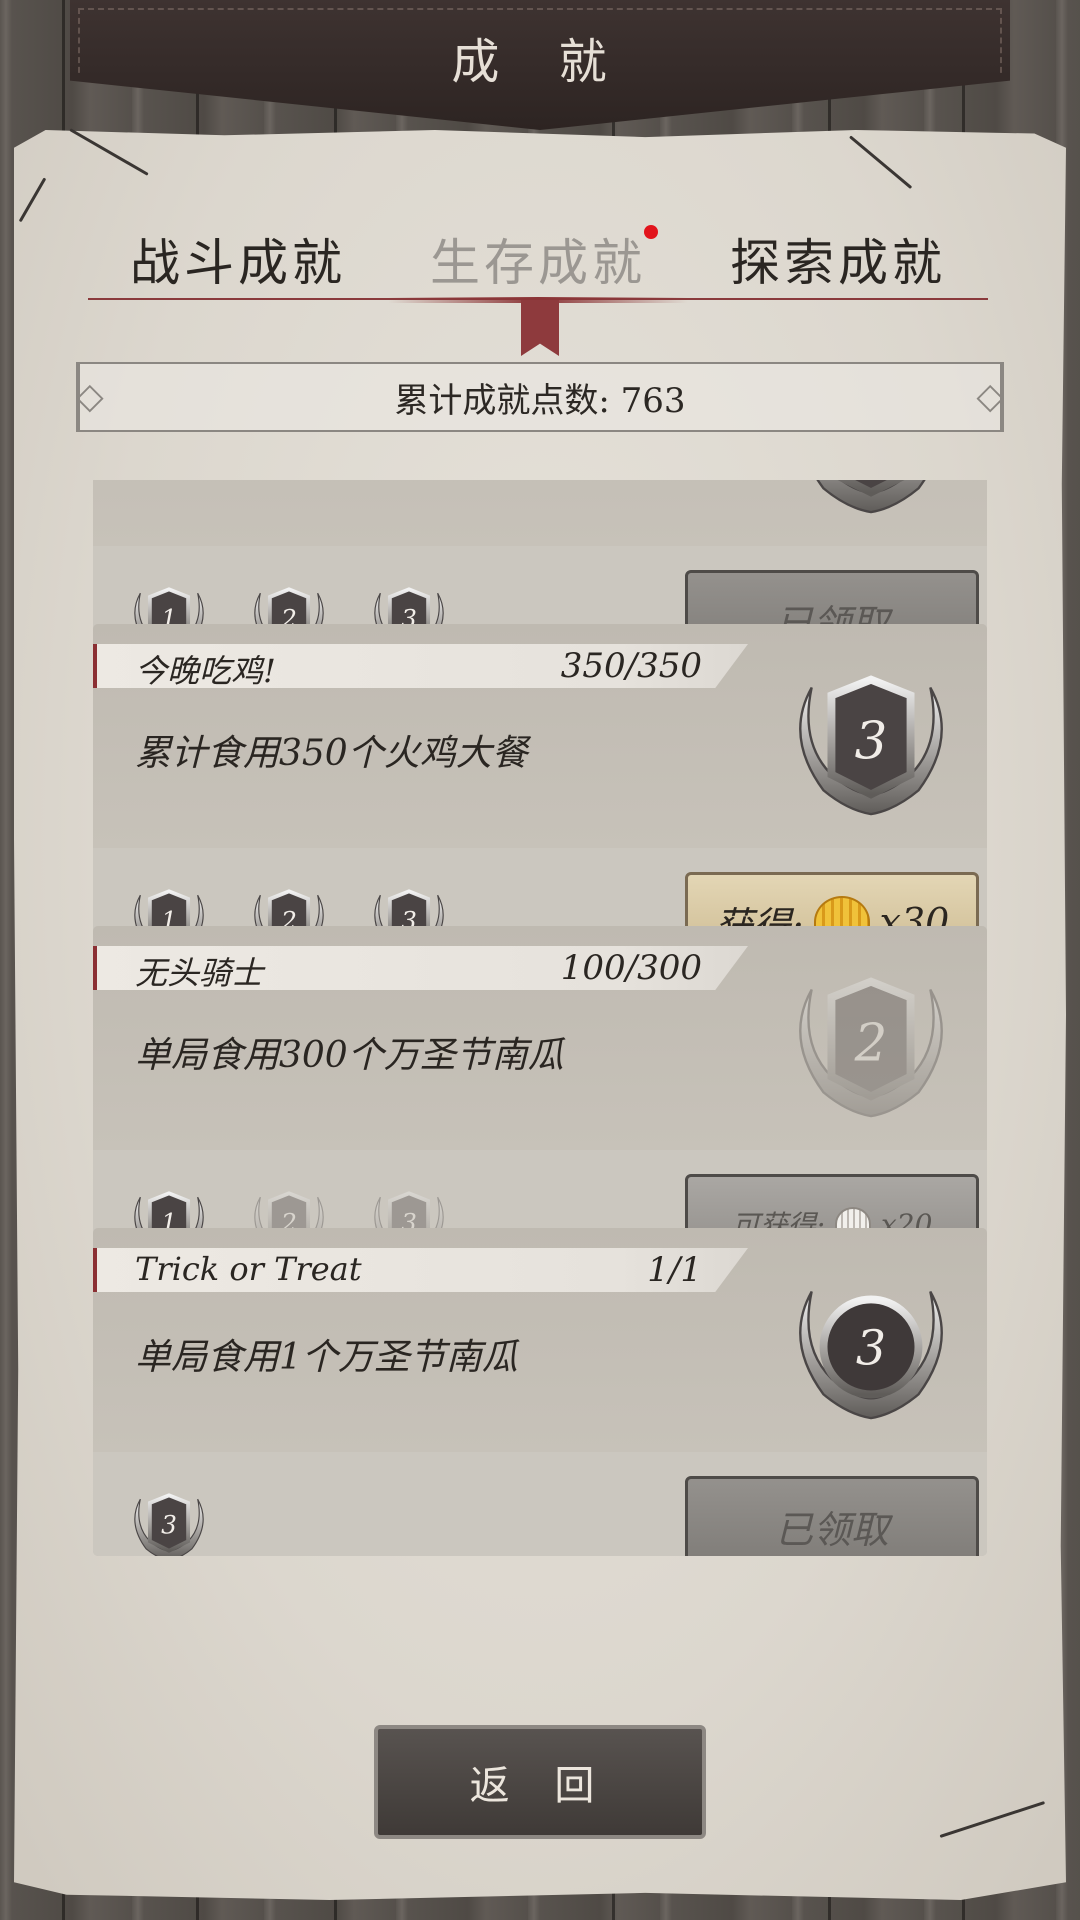 Image resolution: width=1080 pixels, height=1920 pixels. What do you see at coordinates (248, 1269) in the screenshot?
I see `achievement-title: Trick or Treat` at bounding box center [248, 1269].